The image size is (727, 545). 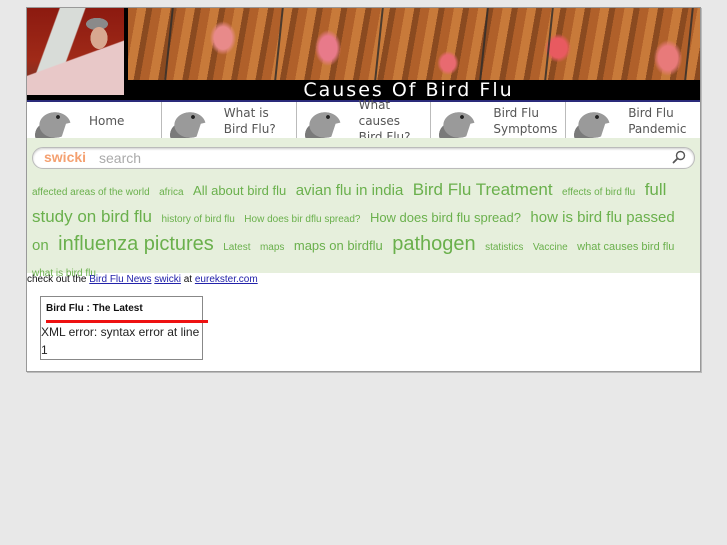 I want to click on tag-link: Bird Flu Treatment, so click(x=483, y=189).